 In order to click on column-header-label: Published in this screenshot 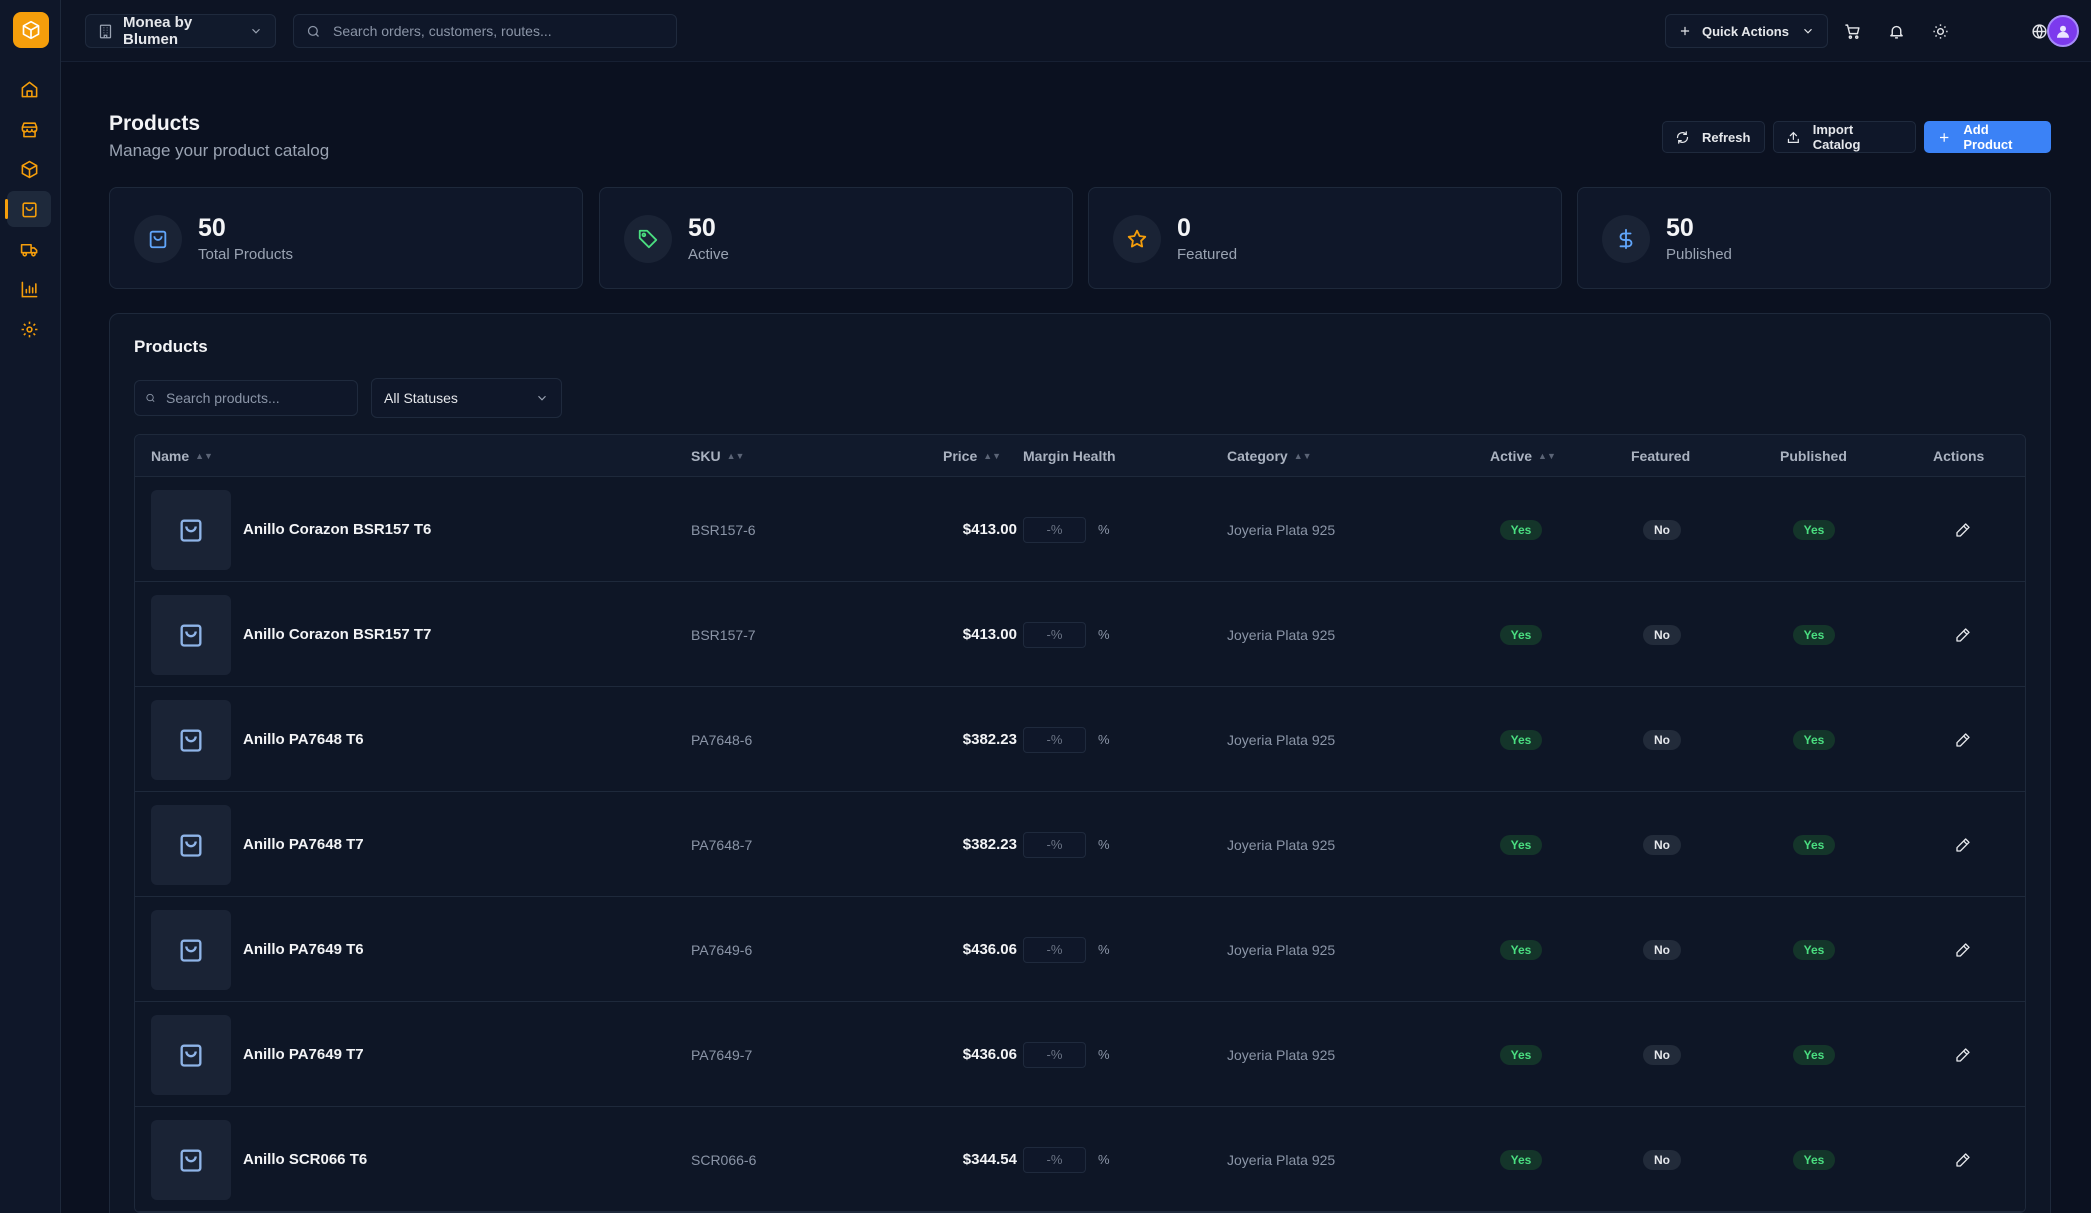, I will do `click(1813, 456)`.